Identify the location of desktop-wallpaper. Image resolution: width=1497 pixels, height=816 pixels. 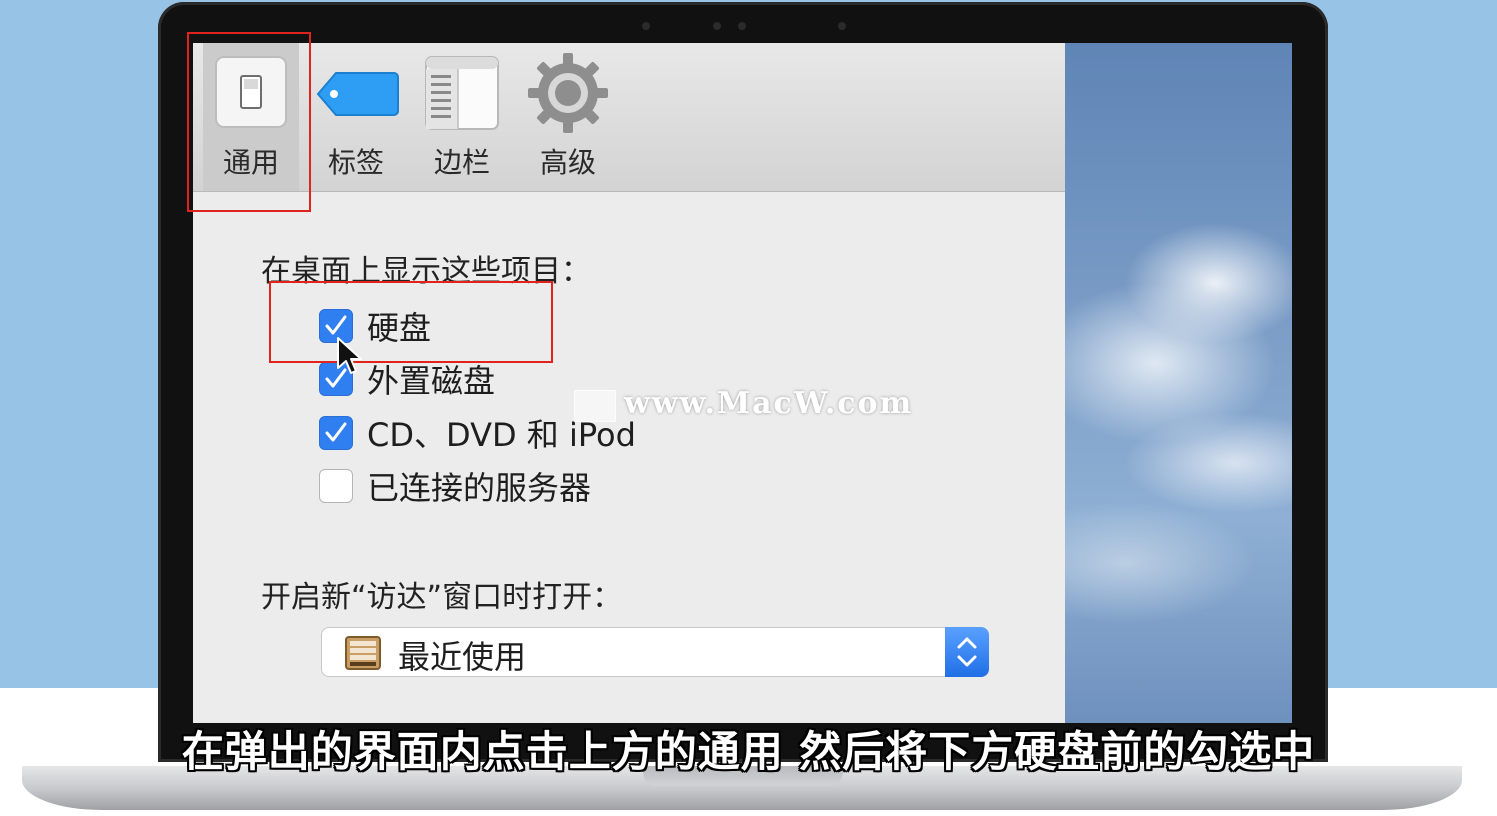
(1178, 383).